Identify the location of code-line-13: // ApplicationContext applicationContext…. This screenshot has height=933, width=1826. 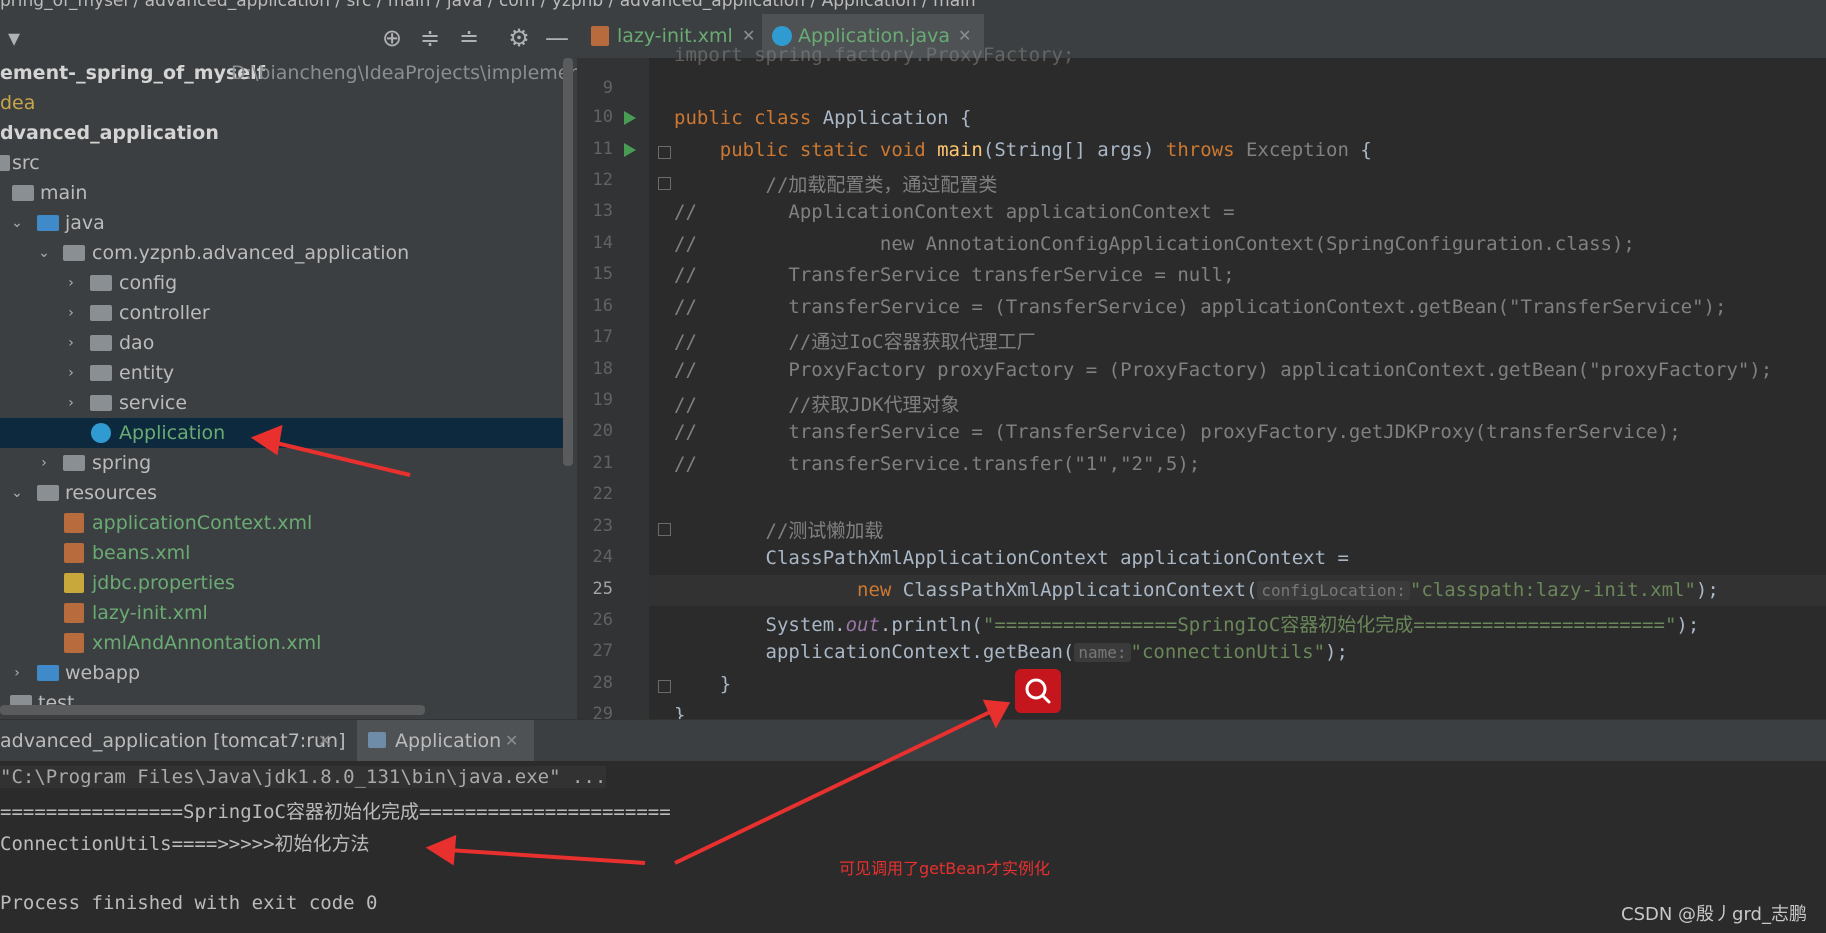
(954, 212).